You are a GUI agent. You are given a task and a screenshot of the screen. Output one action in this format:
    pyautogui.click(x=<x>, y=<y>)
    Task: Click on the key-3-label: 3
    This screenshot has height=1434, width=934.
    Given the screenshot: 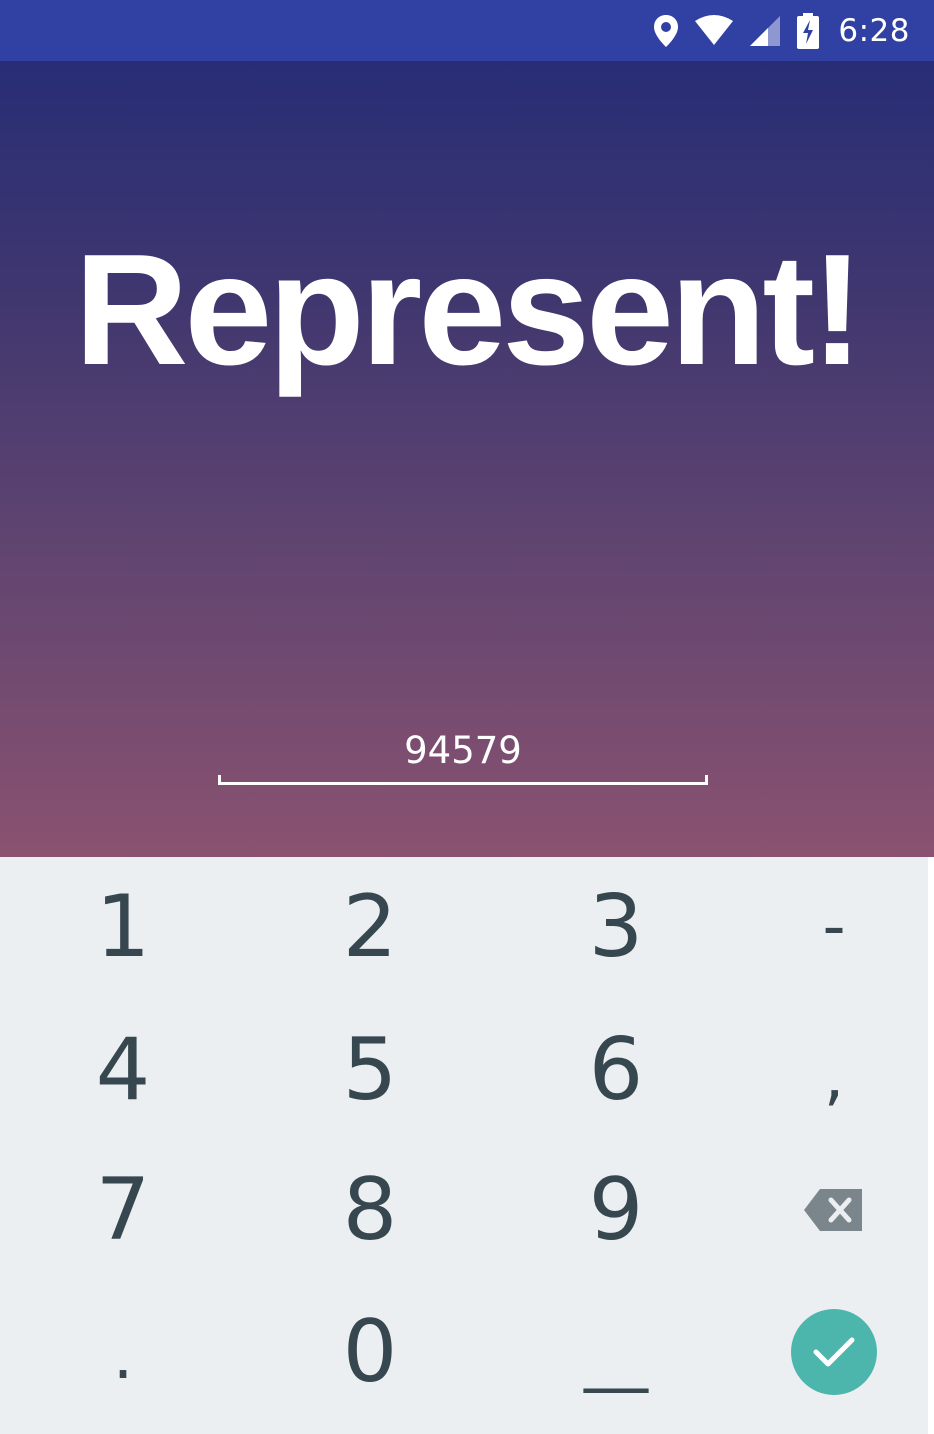 What is the action you would take?
    pyautogui.click(x=616, y=927)
    